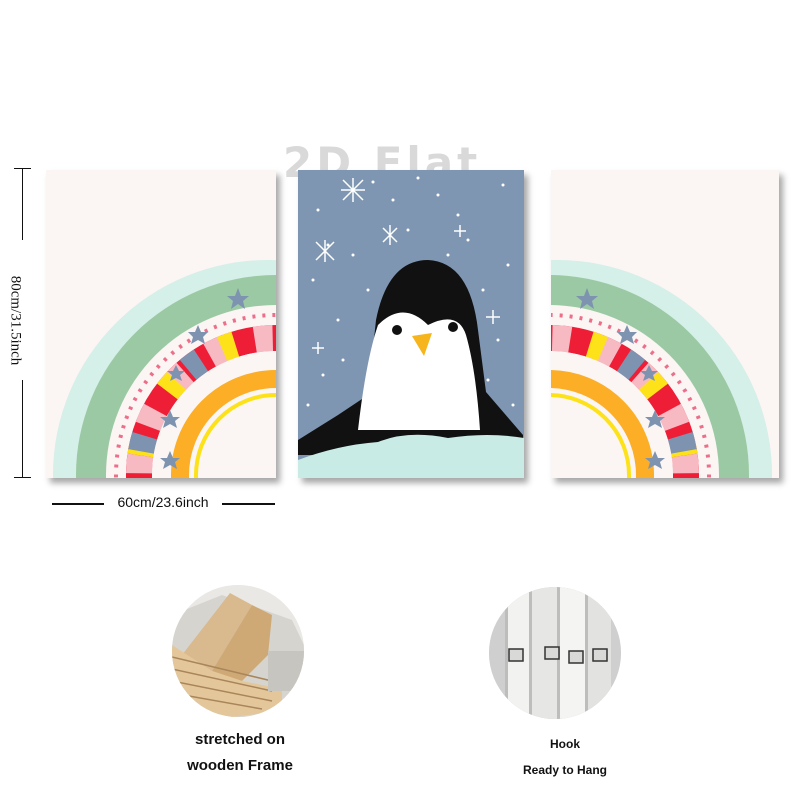 Image resolution: width=800 pixels, height=800 pixels. Describe the element at coordinates (15, 320) in the screenshot. I see `height-dimension-label: 80cm/31.5inch` at that location.